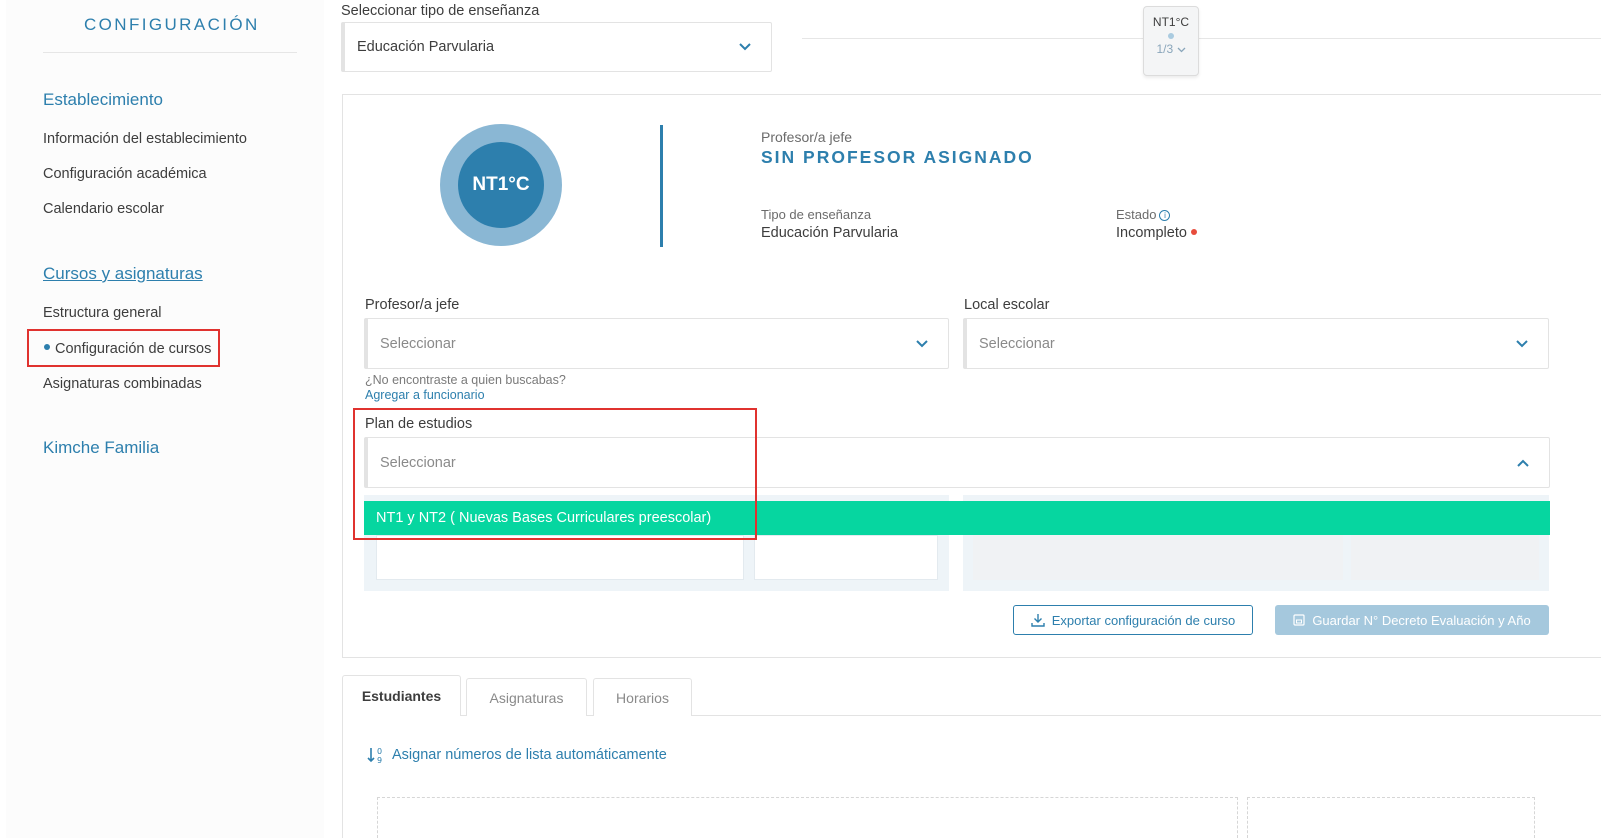 Image resolution: width=1601 pixels, height=838 pixels. Describe the element at coordinates (101, 448) in the screenshot. I see `sidebar-section-kimche-familia: Kimche Familia` at that location.